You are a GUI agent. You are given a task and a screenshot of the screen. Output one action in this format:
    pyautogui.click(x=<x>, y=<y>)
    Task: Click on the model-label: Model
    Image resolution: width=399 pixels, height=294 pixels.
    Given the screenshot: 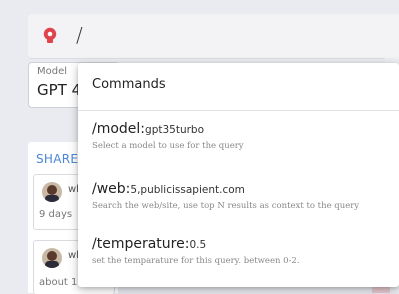 What is the action you would take?
    pyautogui.click(x=52, y=71)
    